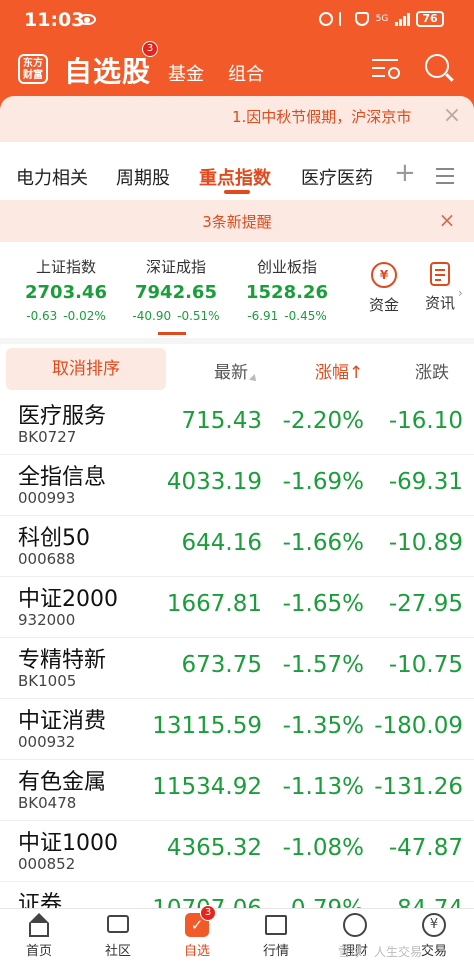  I want to click on nav-community: 社区, so click(118, 936).